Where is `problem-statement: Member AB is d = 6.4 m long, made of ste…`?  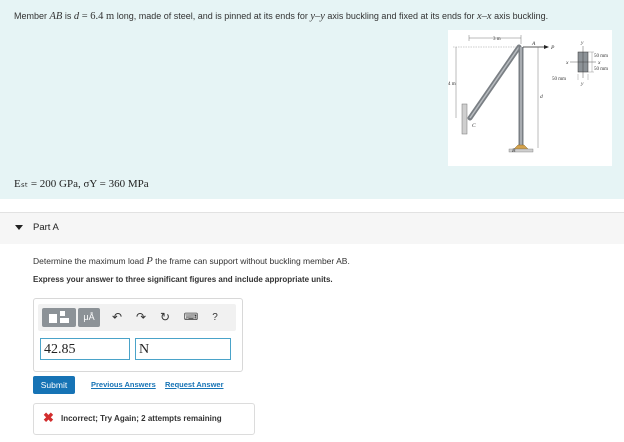
problem-statement: Member AB is d = 6.4 m long, made of ste… is located at coordinates (281, 16).